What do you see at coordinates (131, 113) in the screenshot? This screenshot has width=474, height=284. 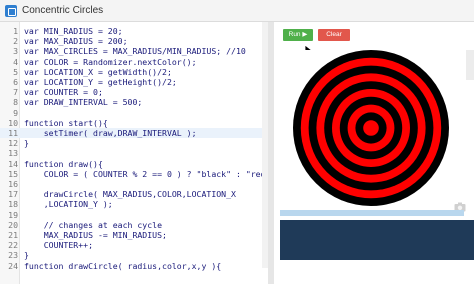 I see `code-line: 9` at bounding box center [131, 113].